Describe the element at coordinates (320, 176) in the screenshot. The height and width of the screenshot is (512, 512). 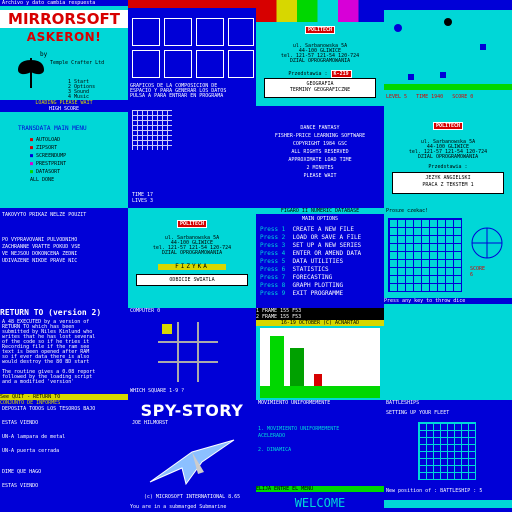
I see `text-line: PLEASE WAIT` at that location.